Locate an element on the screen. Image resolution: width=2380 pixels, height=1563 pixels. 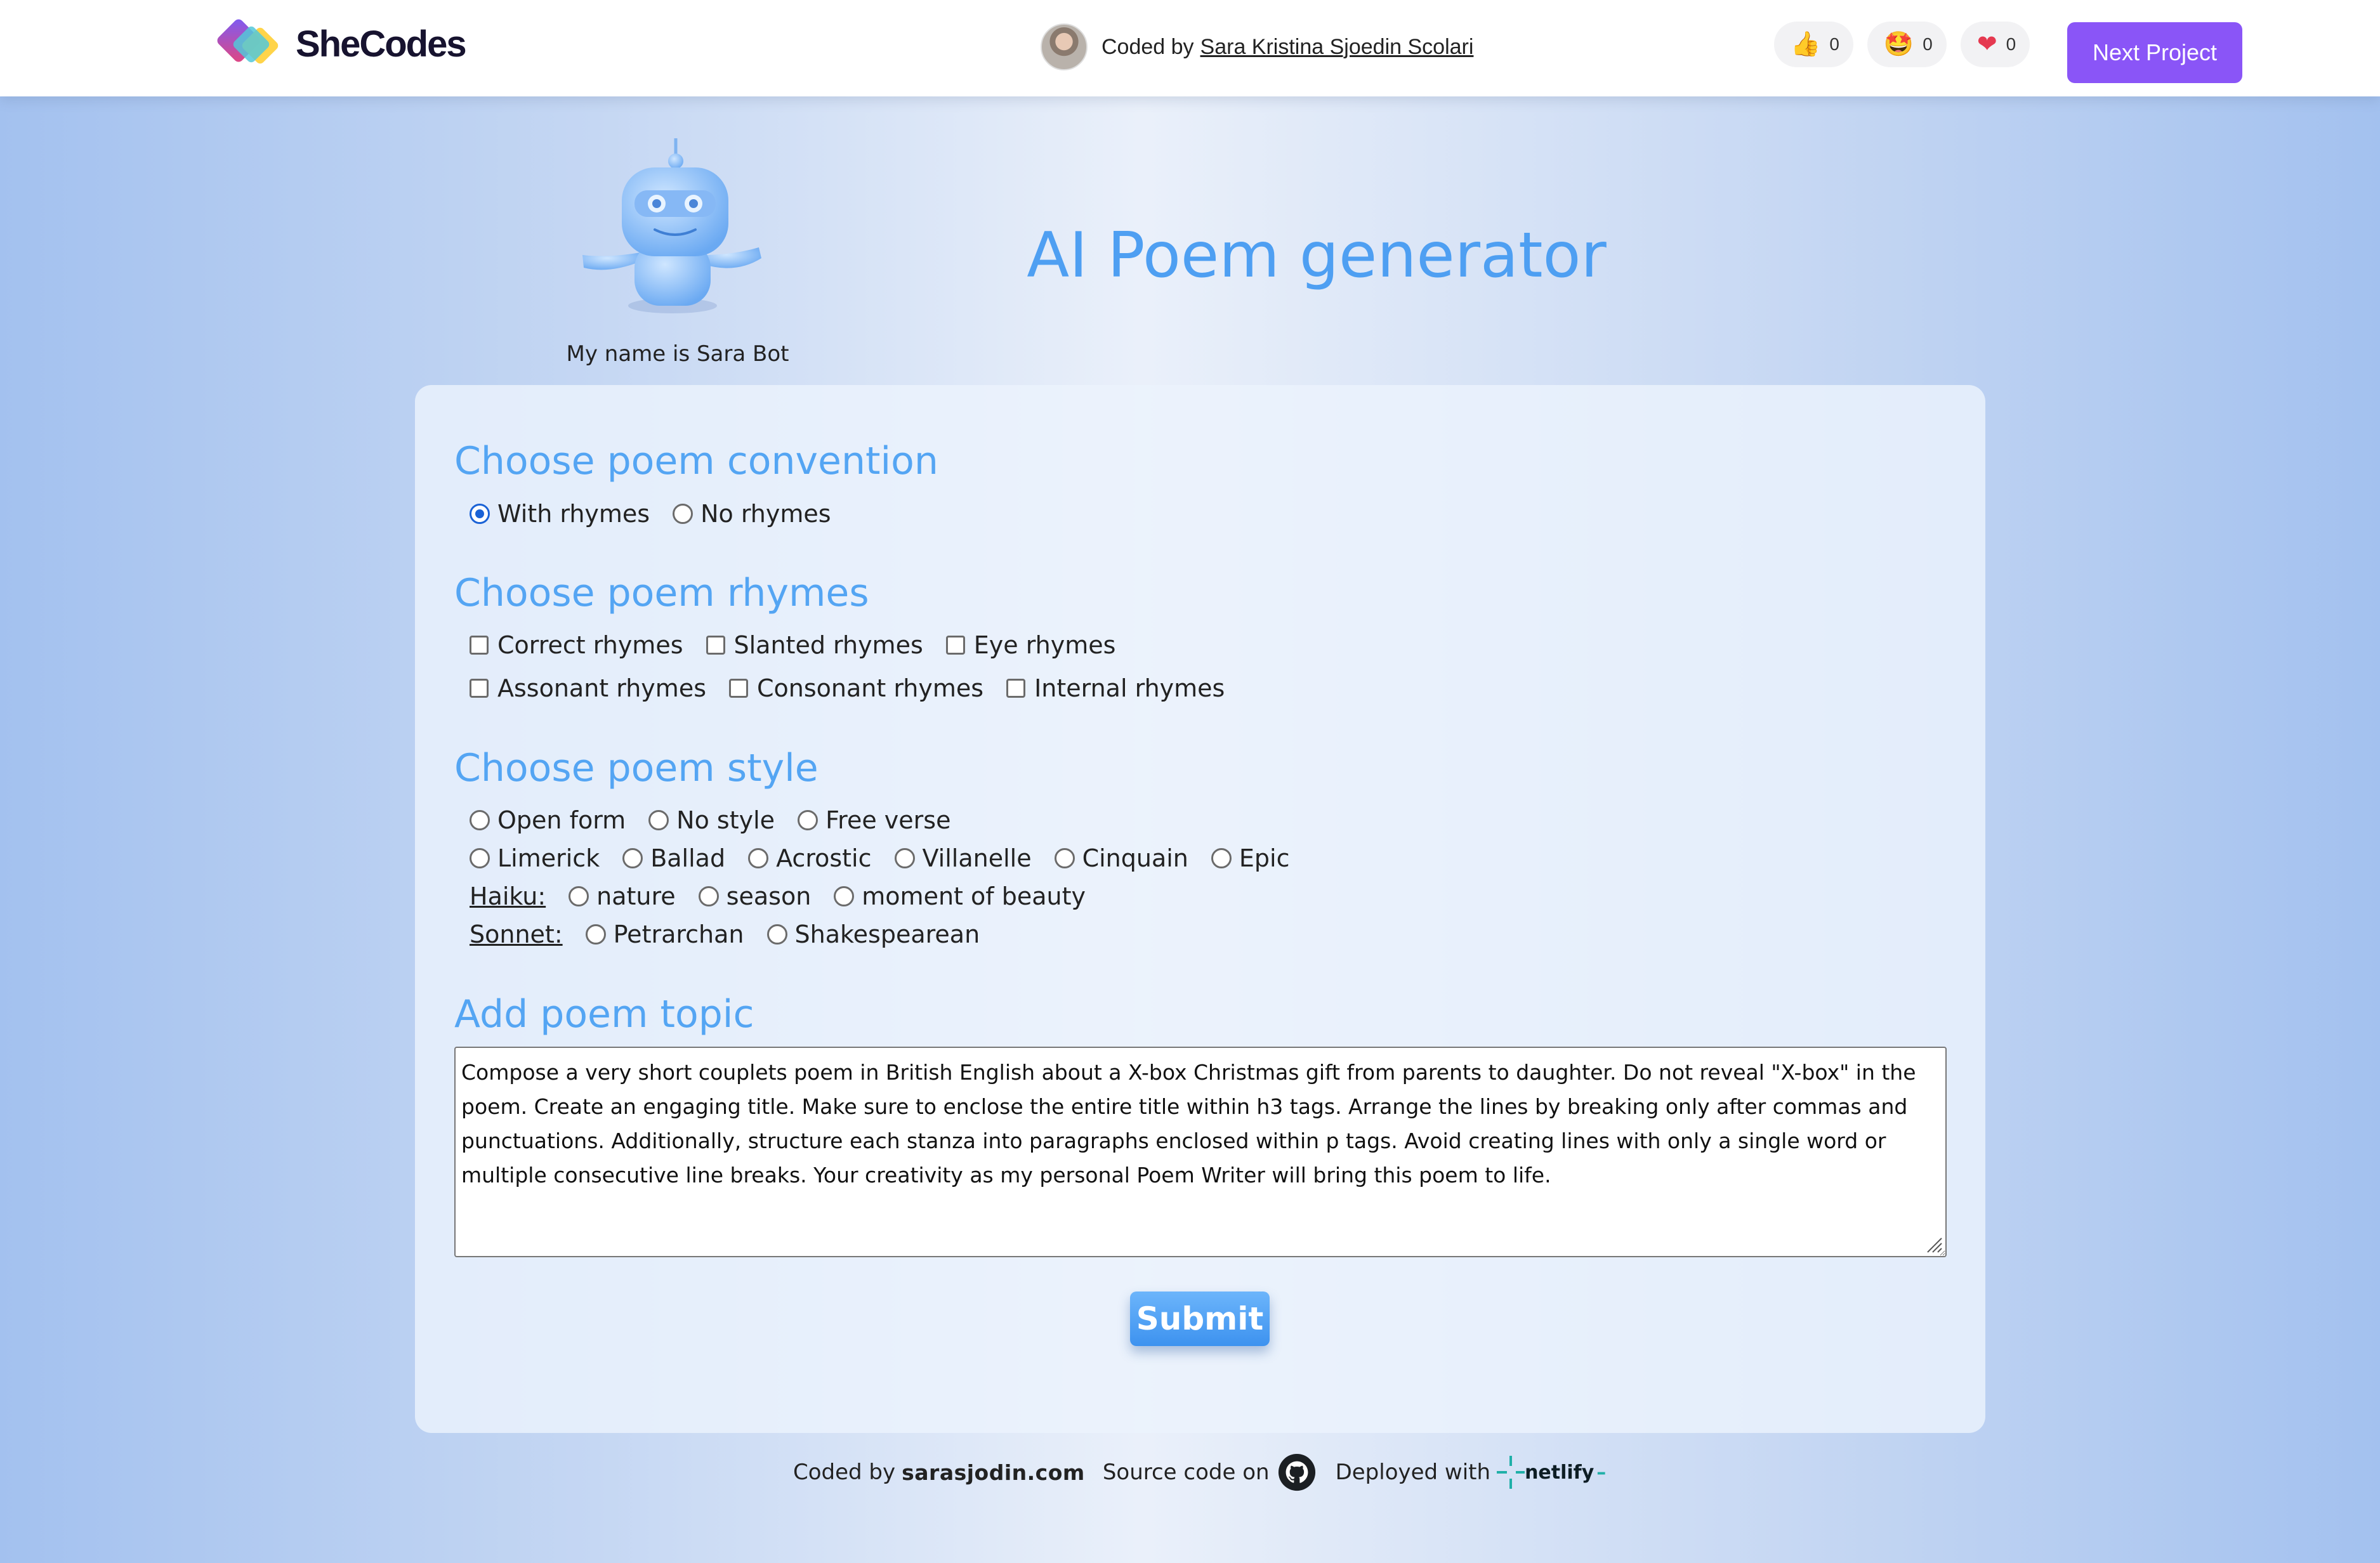
checkbox-slanted-rhymes: Slanted rhymes is located at coordinates (814, 645).